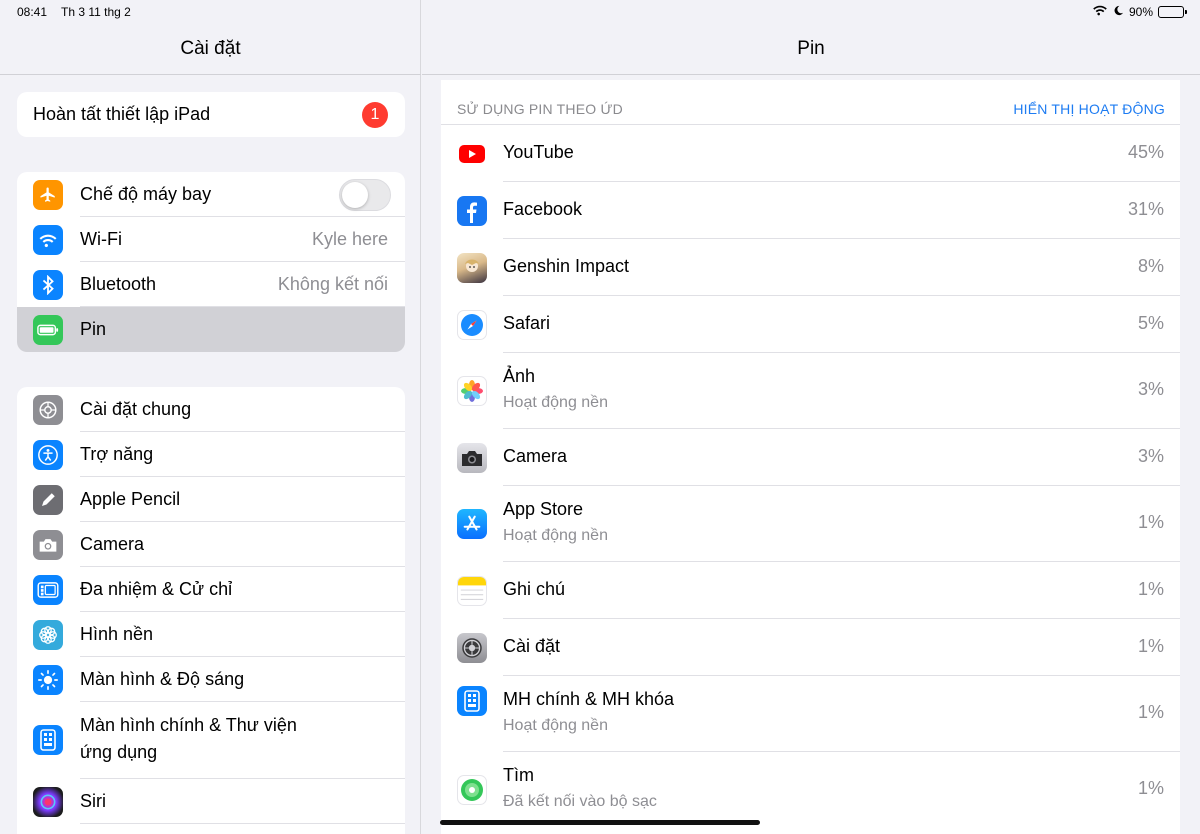  I want to click on wifi-icon, so click(1100, 11).